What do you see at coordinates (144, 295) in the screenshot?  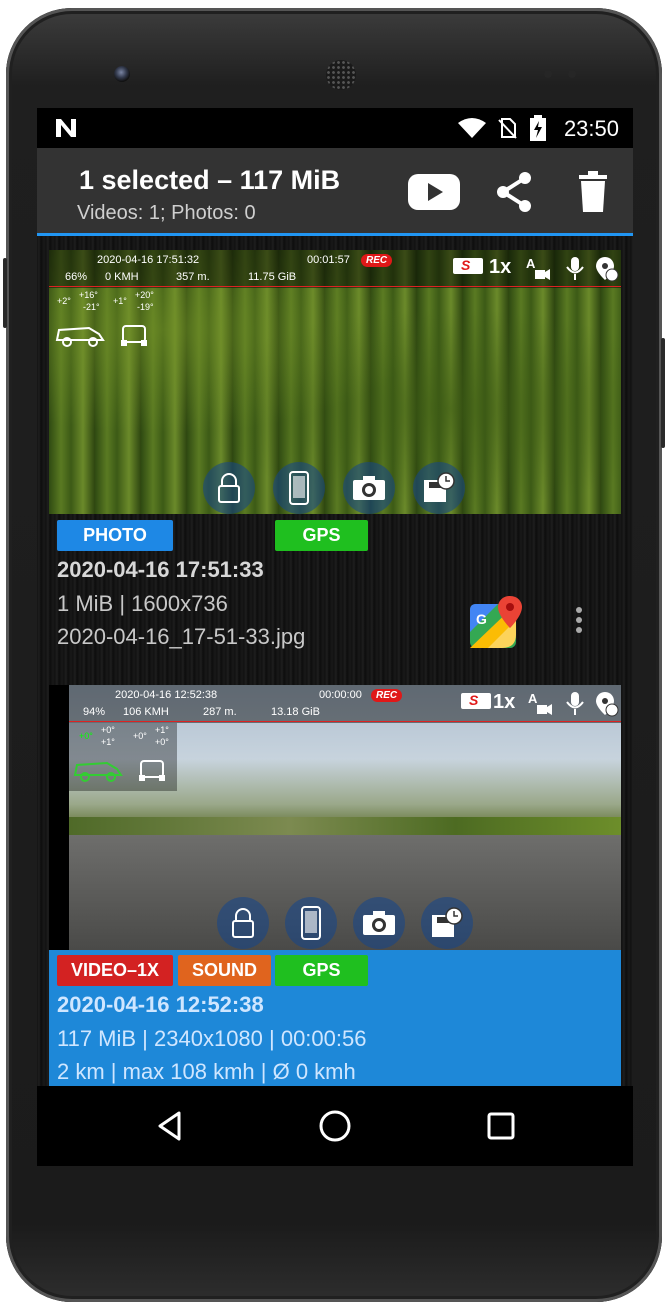 I see `hud-tilt: +20°` at bounding box center [144, 295].